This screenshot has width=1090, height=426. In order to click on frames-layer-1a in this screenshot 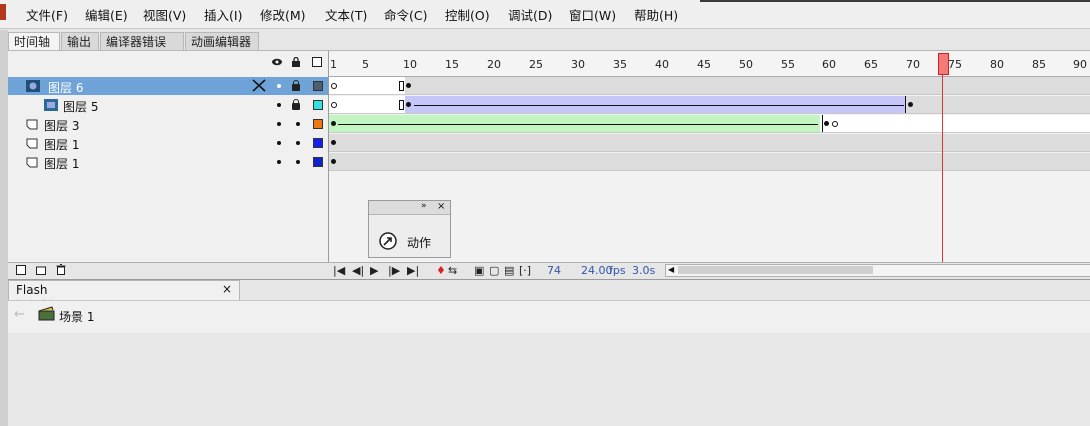, I will do `click(709, 143)`.